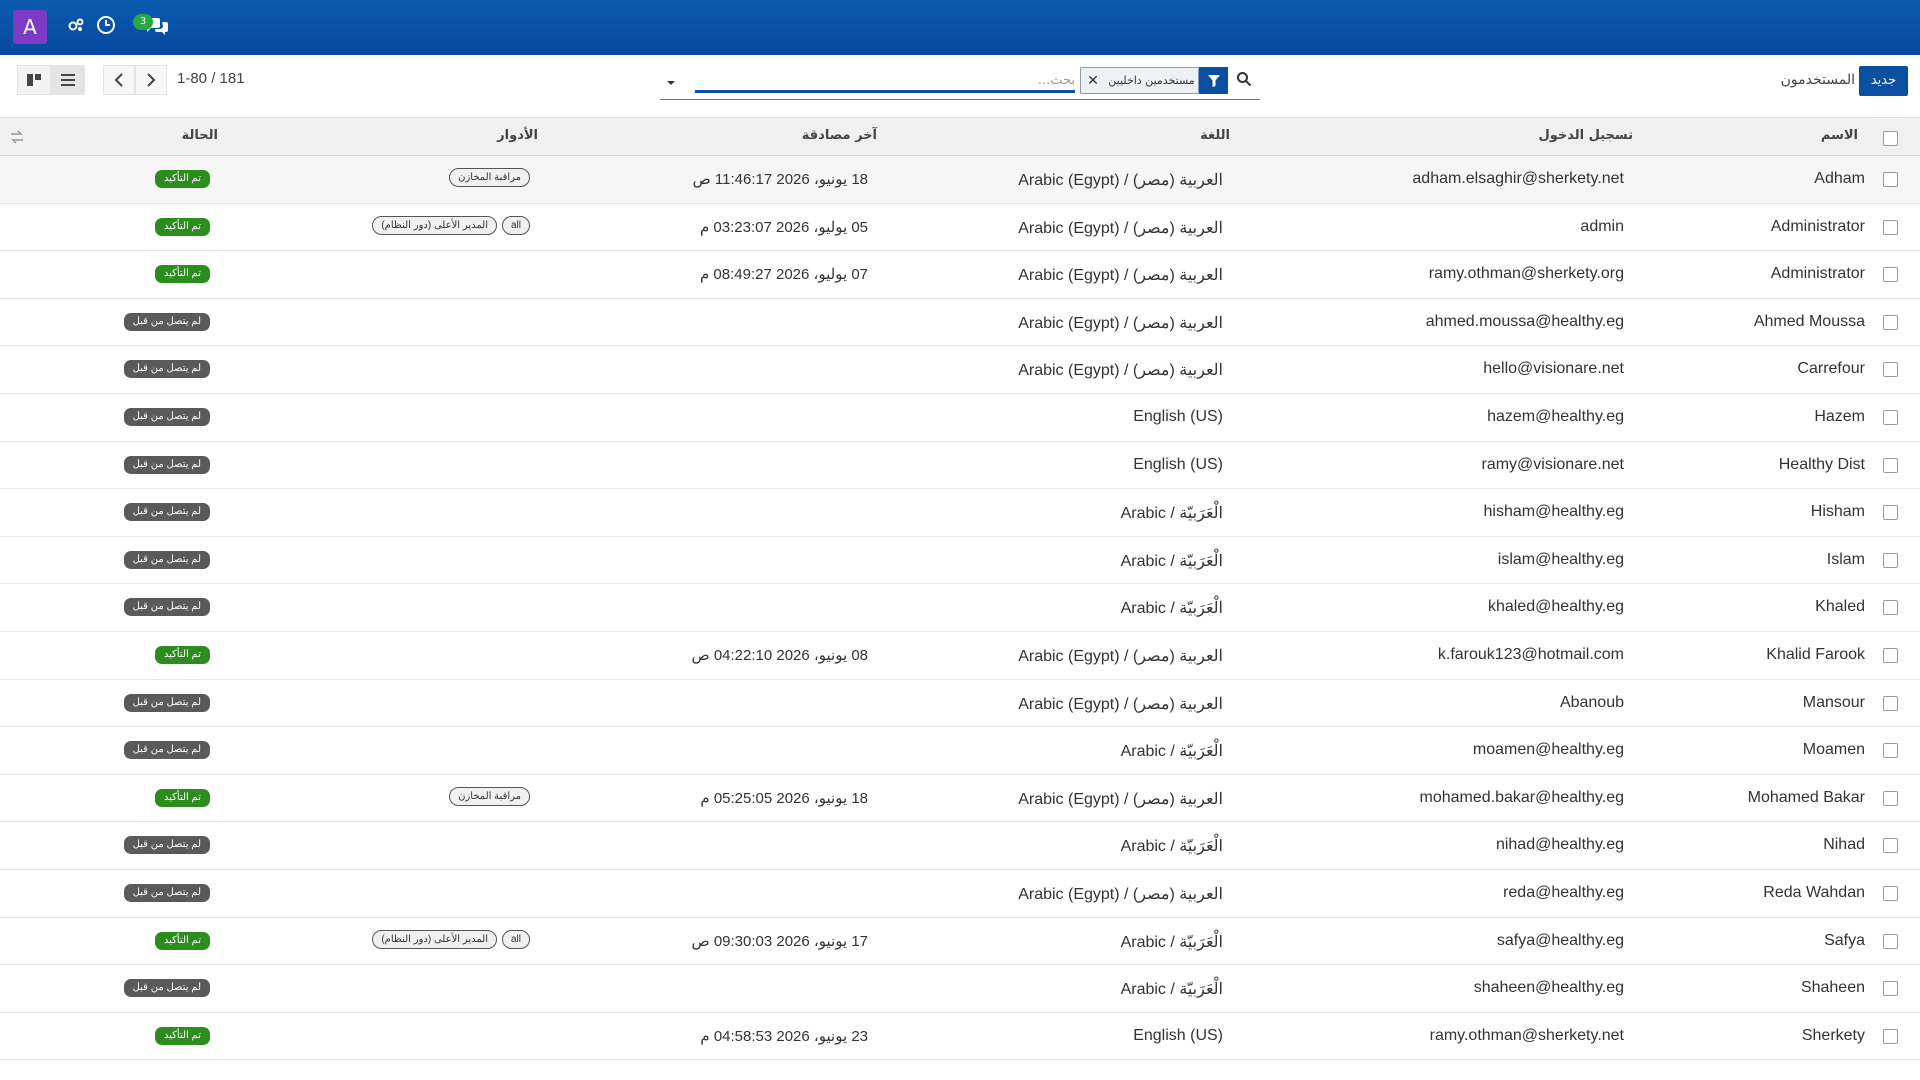 The width and height of the screenshot is (1920, 1080). I want to click on user-login: safya@healthy.eg, so click(1560, 940).